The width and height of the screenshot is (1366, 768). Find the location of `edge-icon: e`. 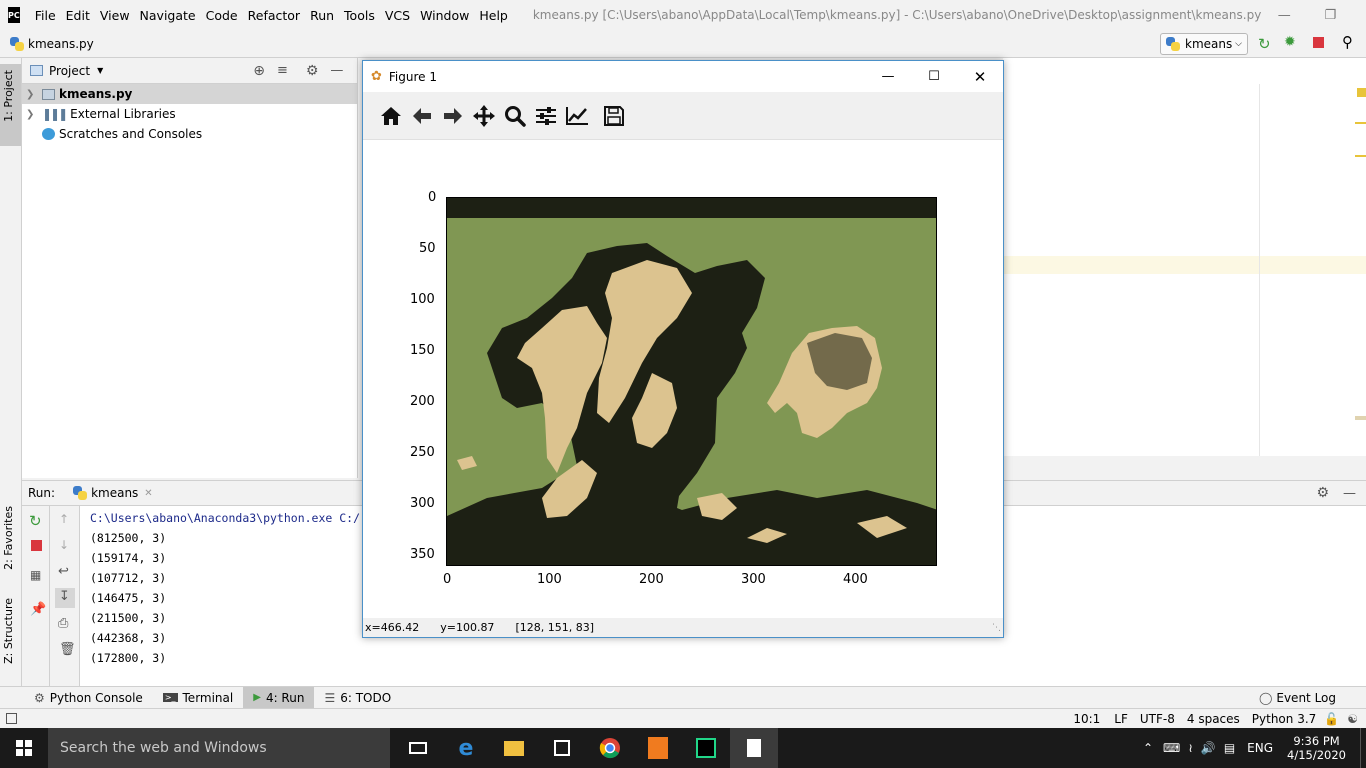

edge-icon: e is located at coordinates (466, 748).